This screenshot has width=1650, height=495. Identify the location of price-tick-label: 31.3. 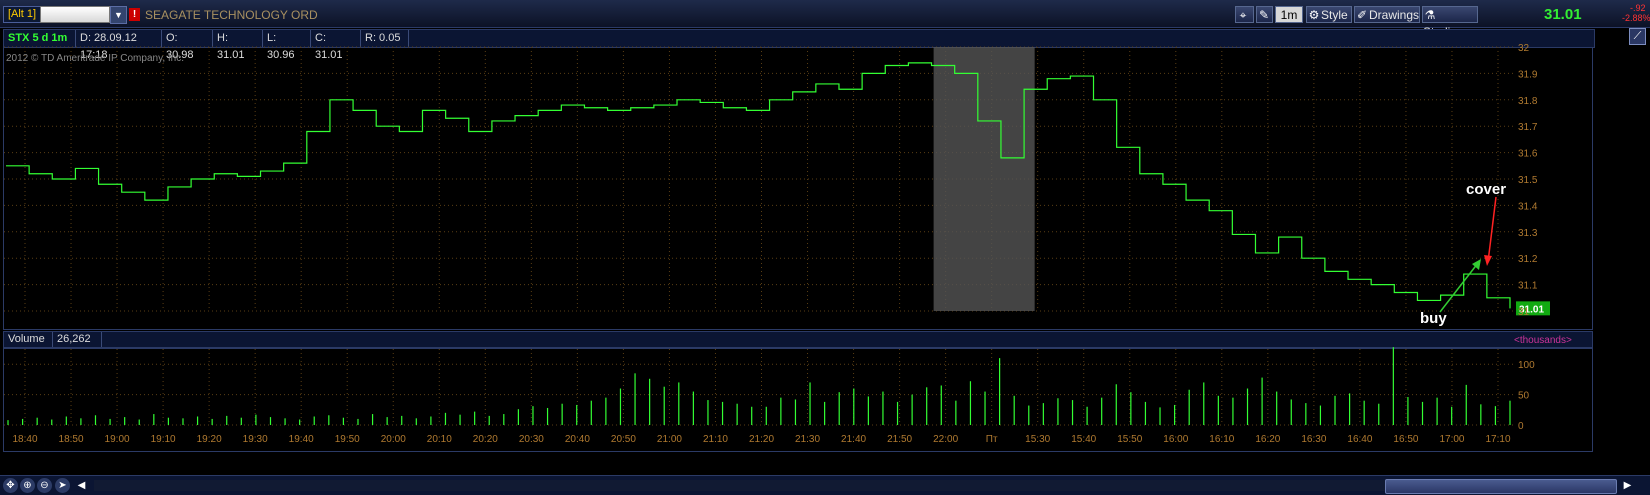
(1528, 233).